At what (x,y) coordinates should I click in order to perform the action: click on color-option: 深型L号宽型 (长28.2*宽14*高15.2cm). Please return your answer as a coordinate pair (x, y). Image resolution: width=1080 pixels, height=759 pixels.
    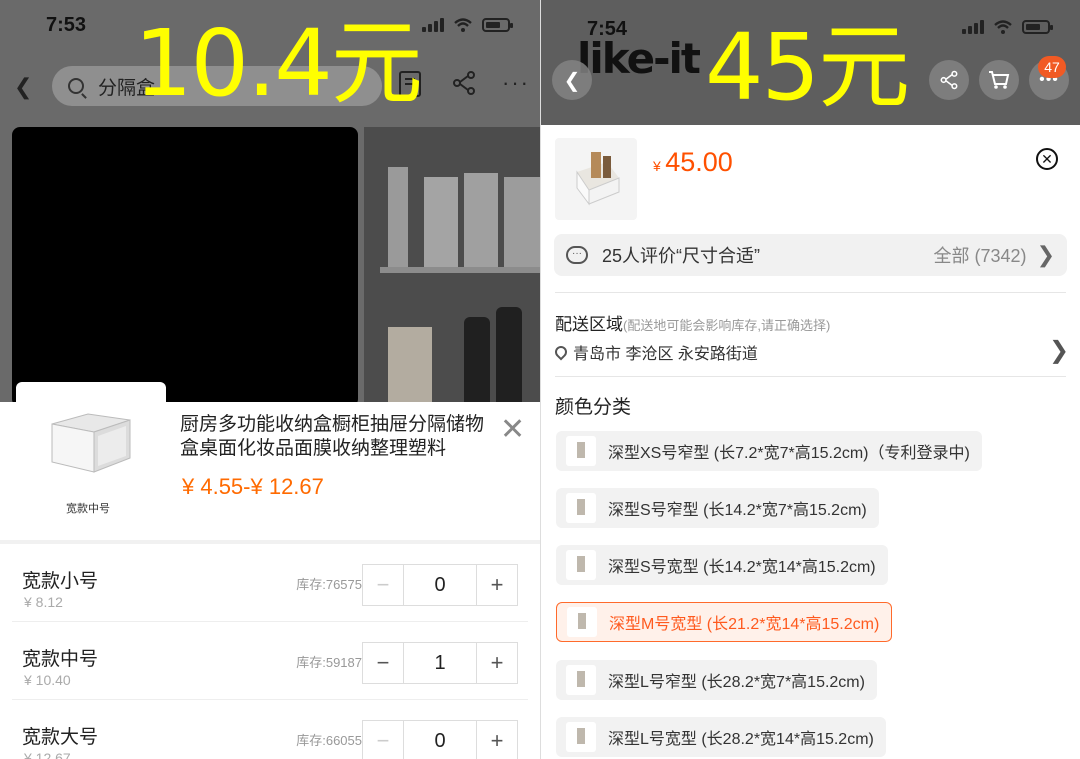
    Looking at the image, I should click on (721, 737).